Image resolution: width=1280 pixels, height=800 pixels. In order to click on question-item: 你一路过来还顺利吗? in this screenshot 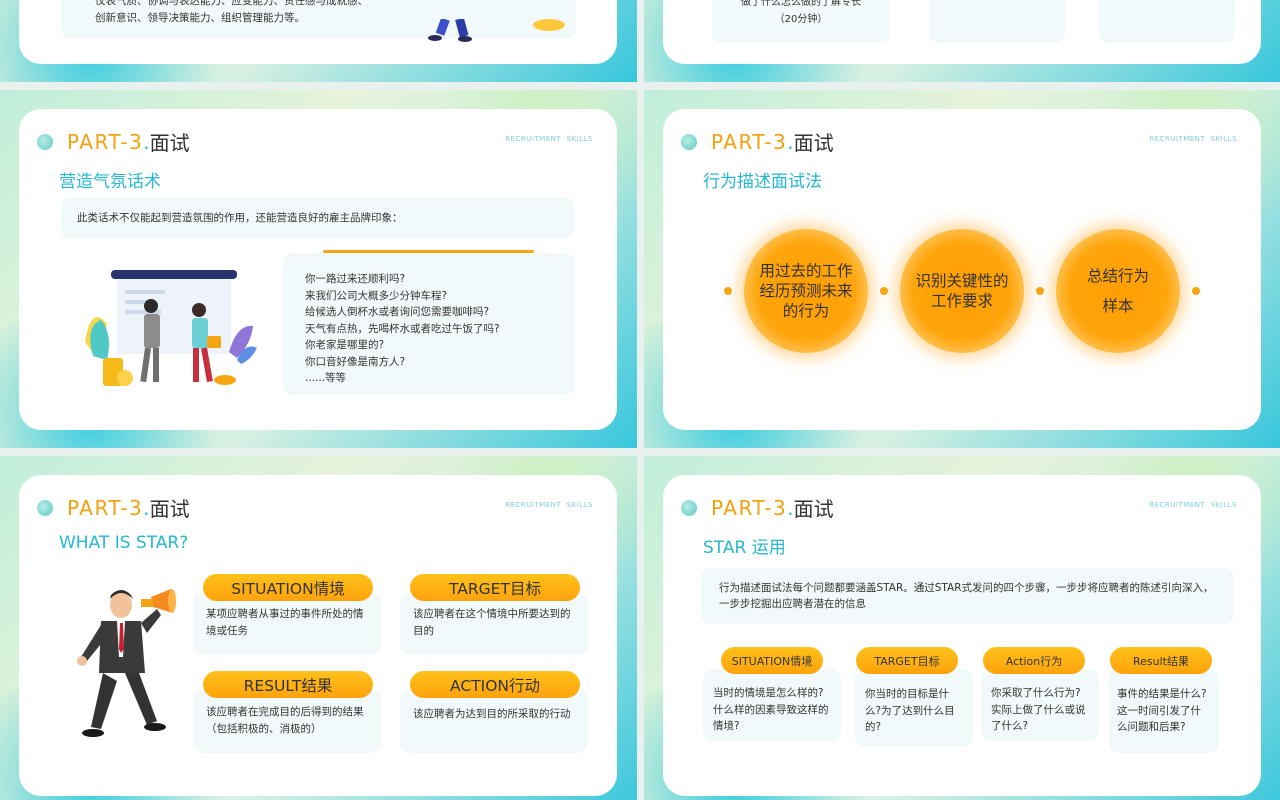, I will do `click(355, 279)`.